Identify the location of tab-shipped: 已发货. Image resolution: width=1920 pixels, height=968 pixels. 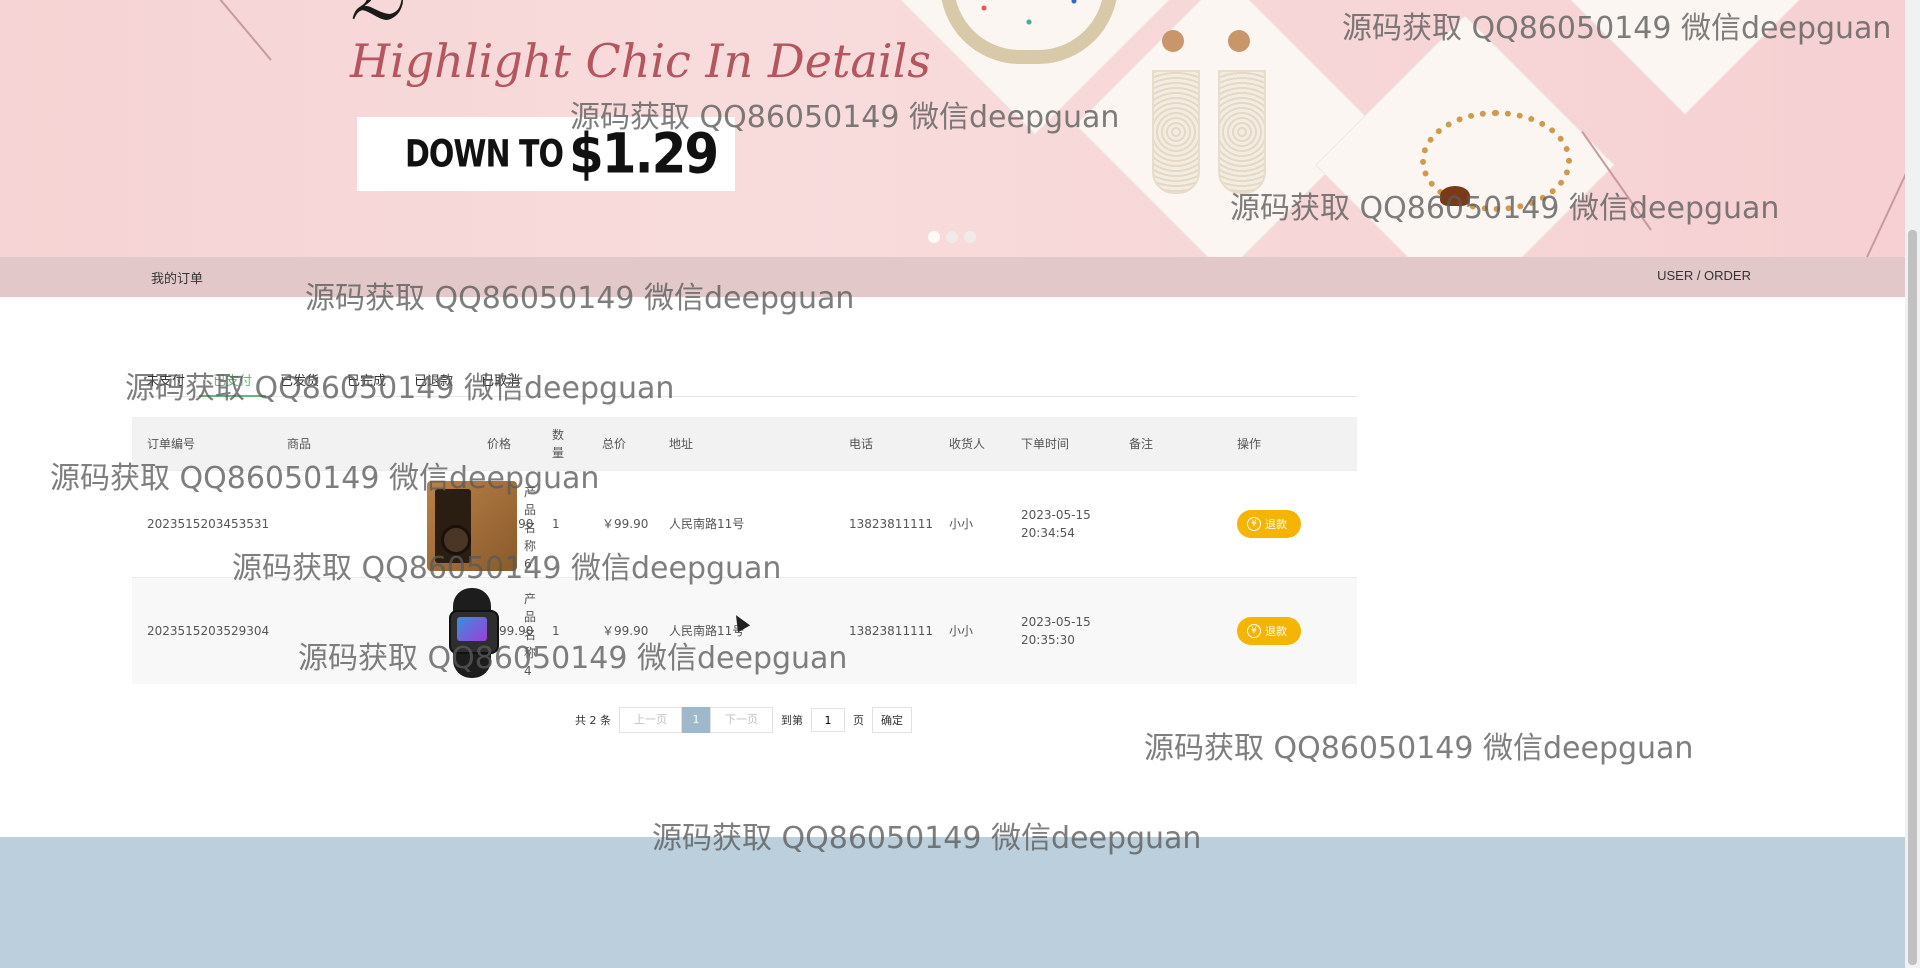
(299, 378).